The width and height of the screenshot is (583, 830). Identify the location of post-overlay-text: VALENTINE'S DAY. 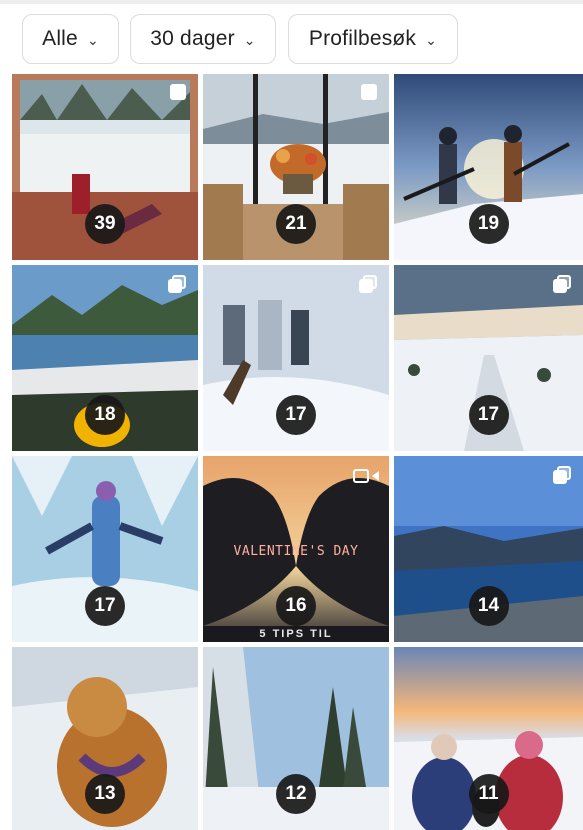
(296, 551).